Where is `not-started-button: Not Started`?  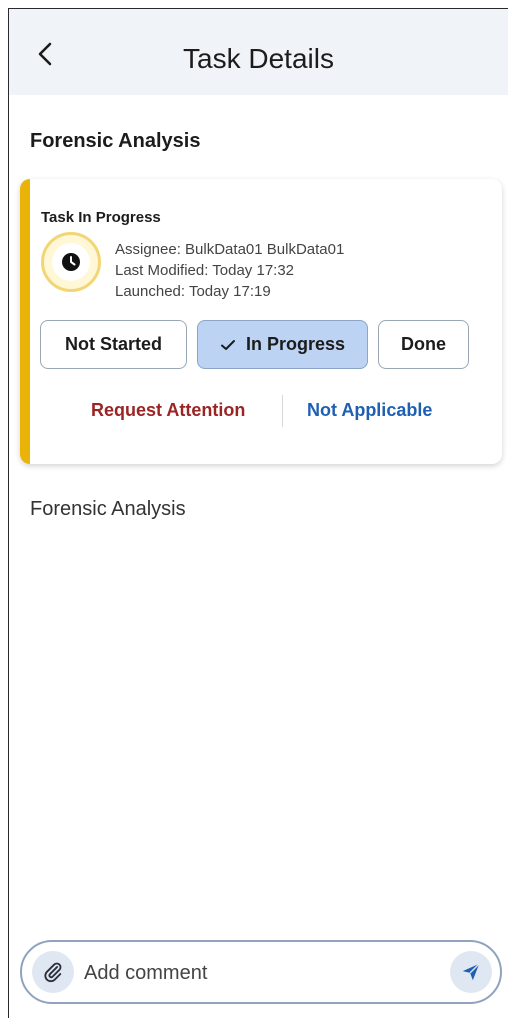 not-started-button: Not Started is located at coordinates (113, 344).